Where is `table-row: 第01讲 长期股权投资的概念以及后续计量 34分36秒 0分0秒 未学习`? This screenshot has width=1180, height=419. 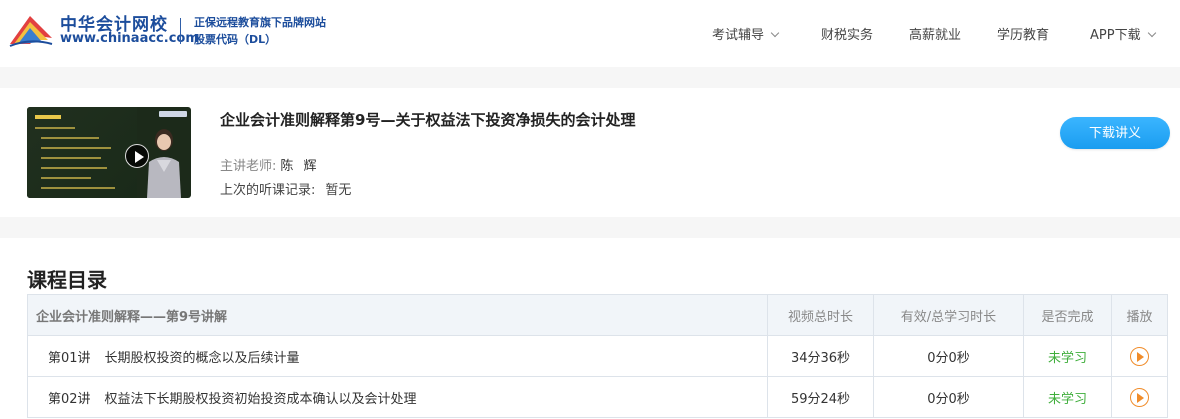
table-row: 第01讲 长期股权投资的概念以及后续计量 34分36秒 0分0秒 未学习 is located at coordinates (597, 356).